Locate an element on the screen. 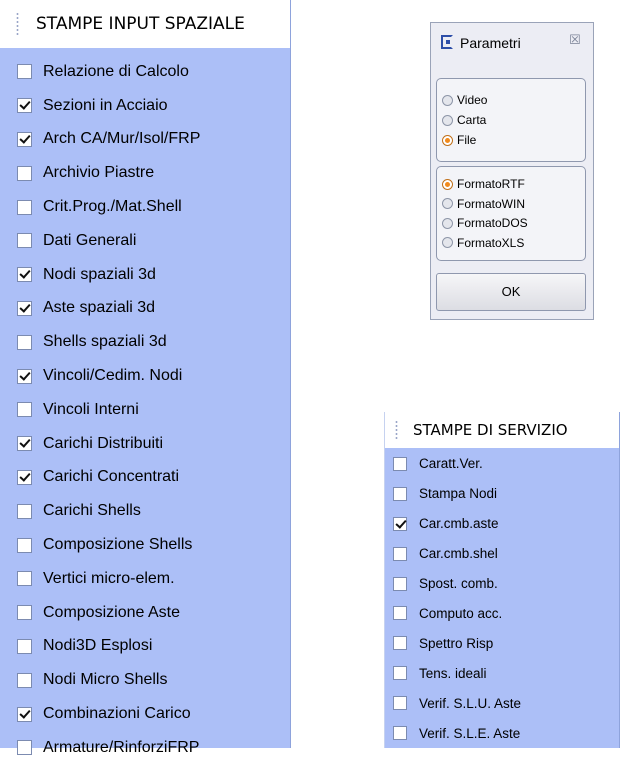 This screenshot has width=629, height=765. input-checkbox-sezioni-in-acciaio: Sezioni in Acciaio is located at coordinates (145, 106).